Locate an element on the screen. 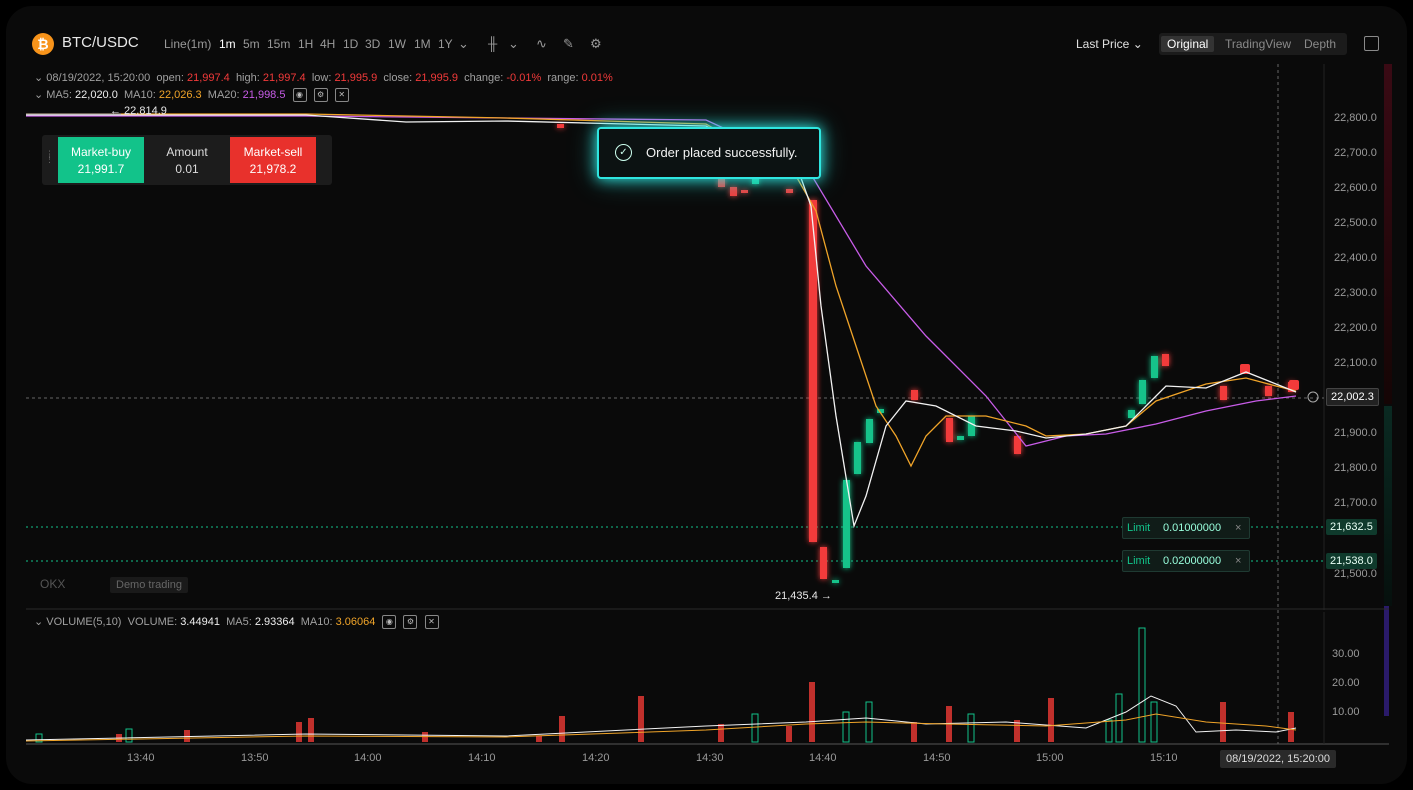 The image size is (1413, 790). vol-ma5-value: 2.93364 is located at coordinates (274, 622).